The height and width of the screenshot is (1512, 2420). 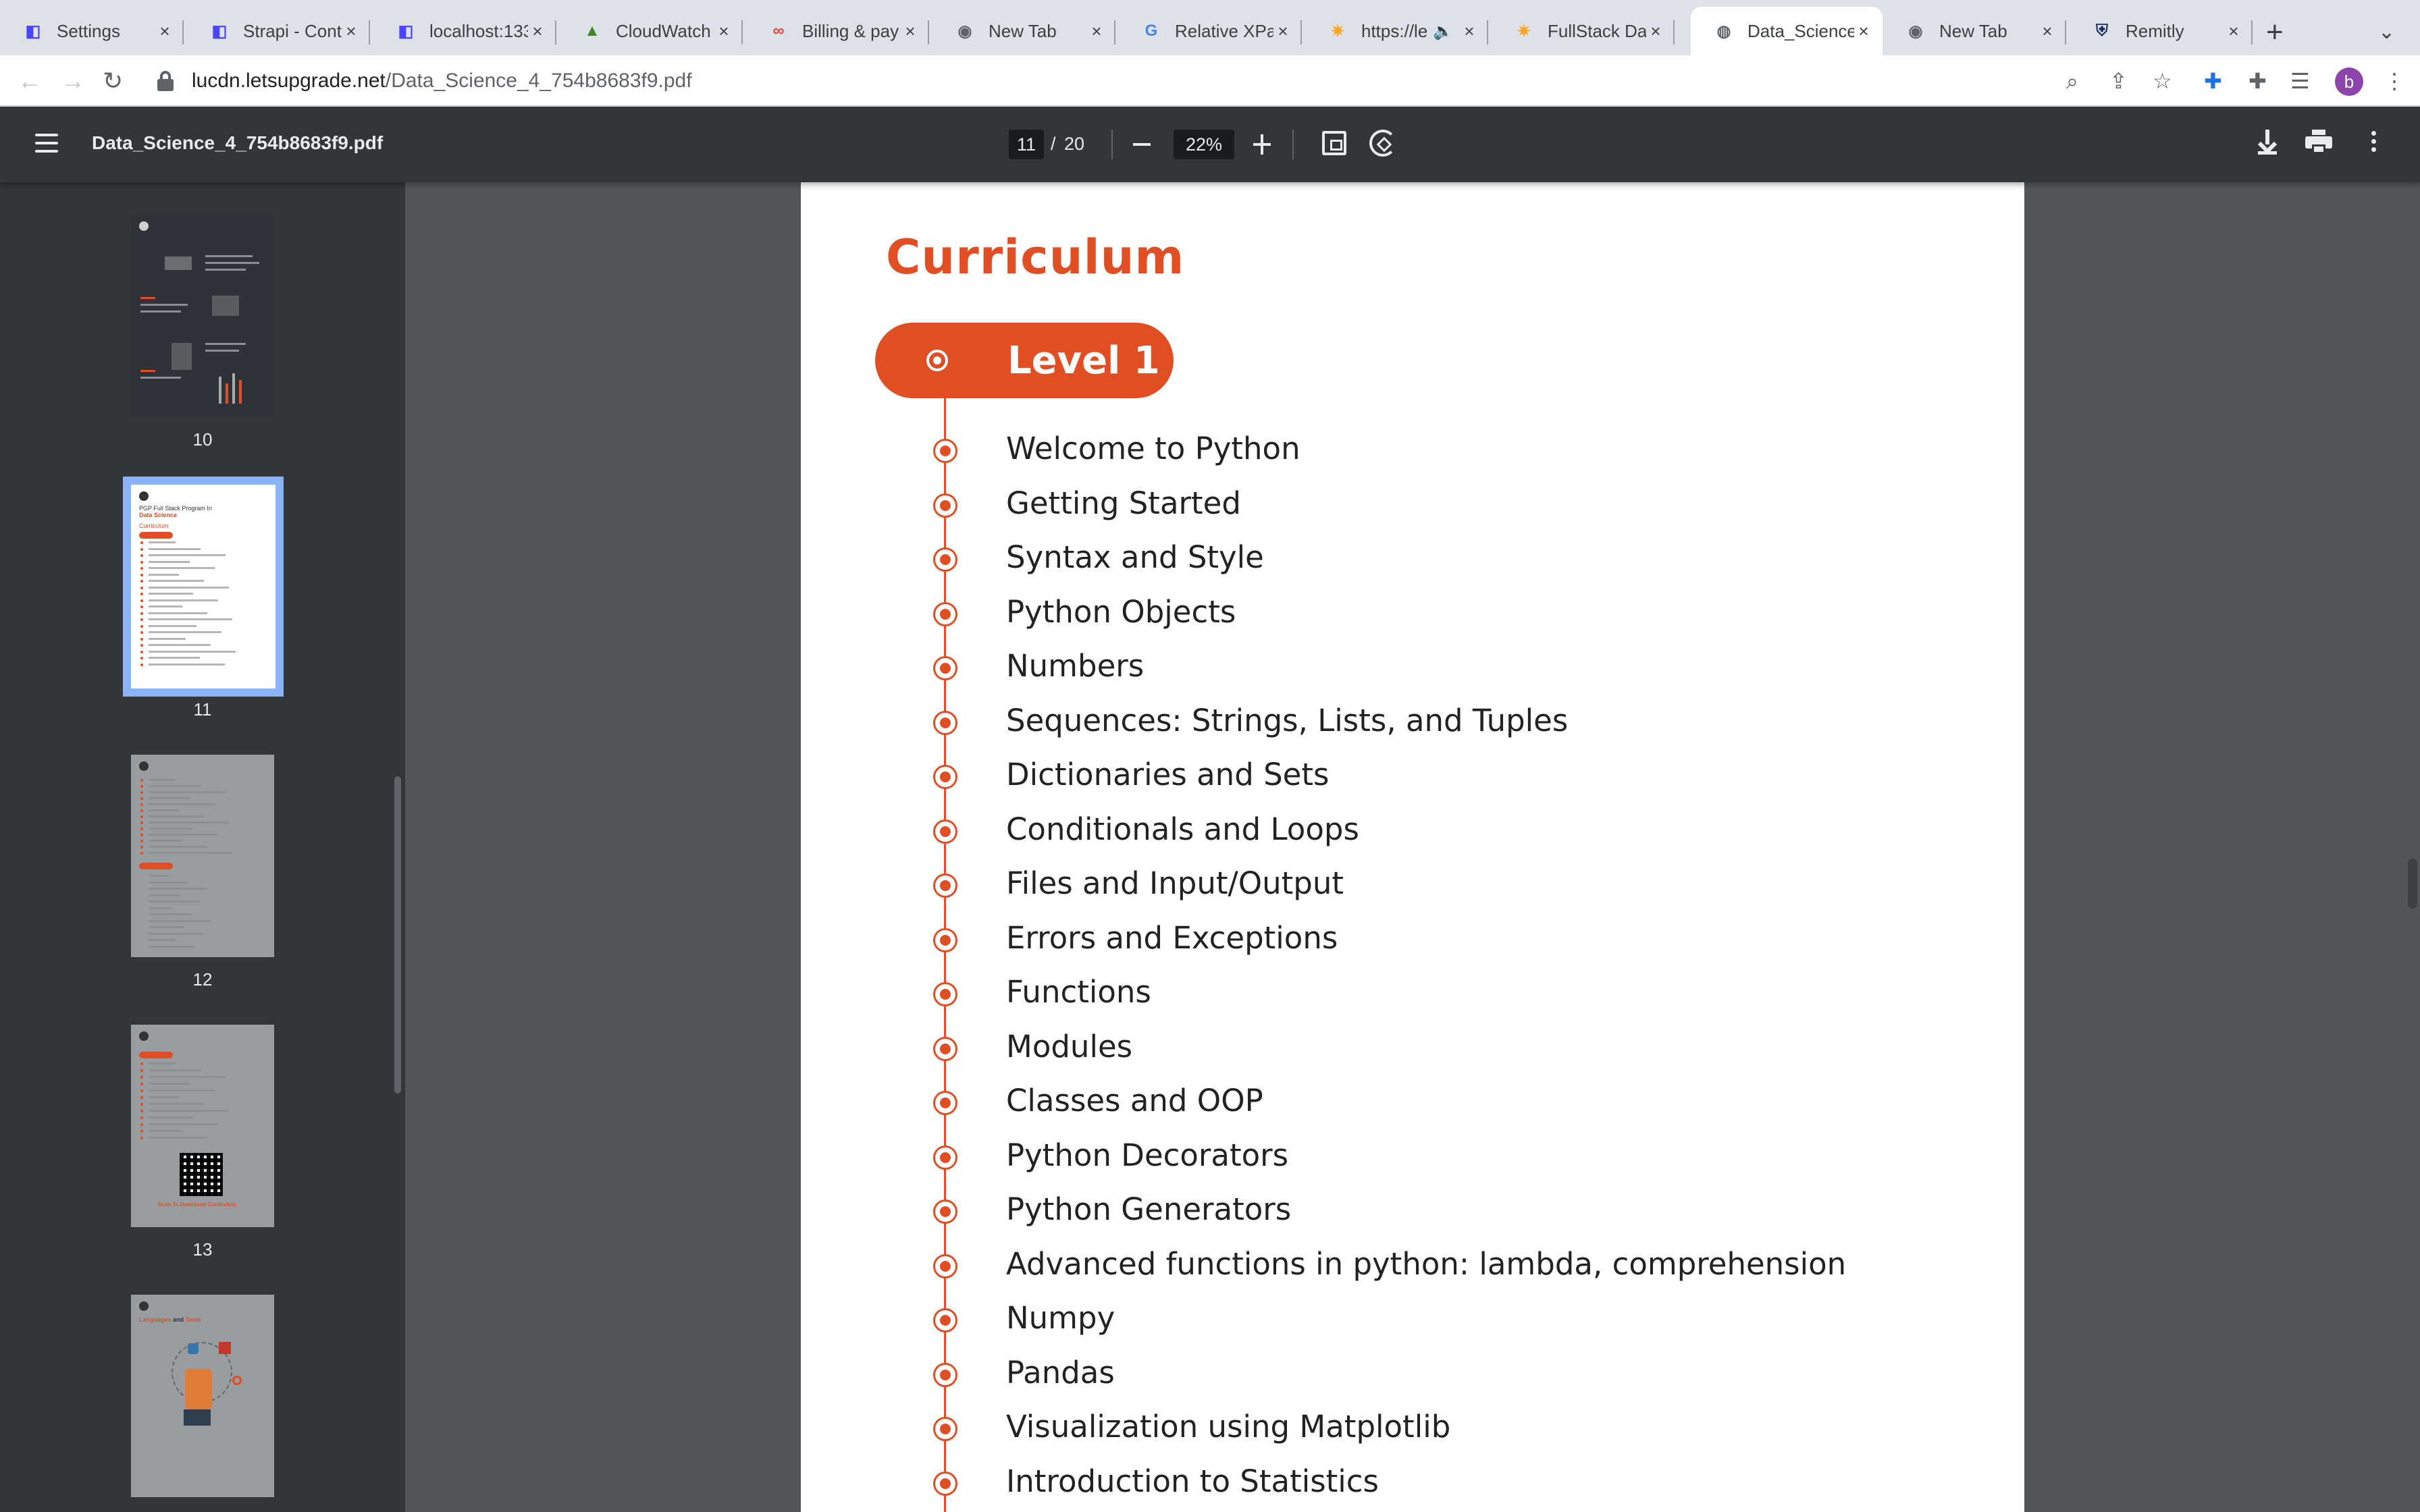 I want to click on remitly-icon: ⛨, so click(x=2102, y=31).